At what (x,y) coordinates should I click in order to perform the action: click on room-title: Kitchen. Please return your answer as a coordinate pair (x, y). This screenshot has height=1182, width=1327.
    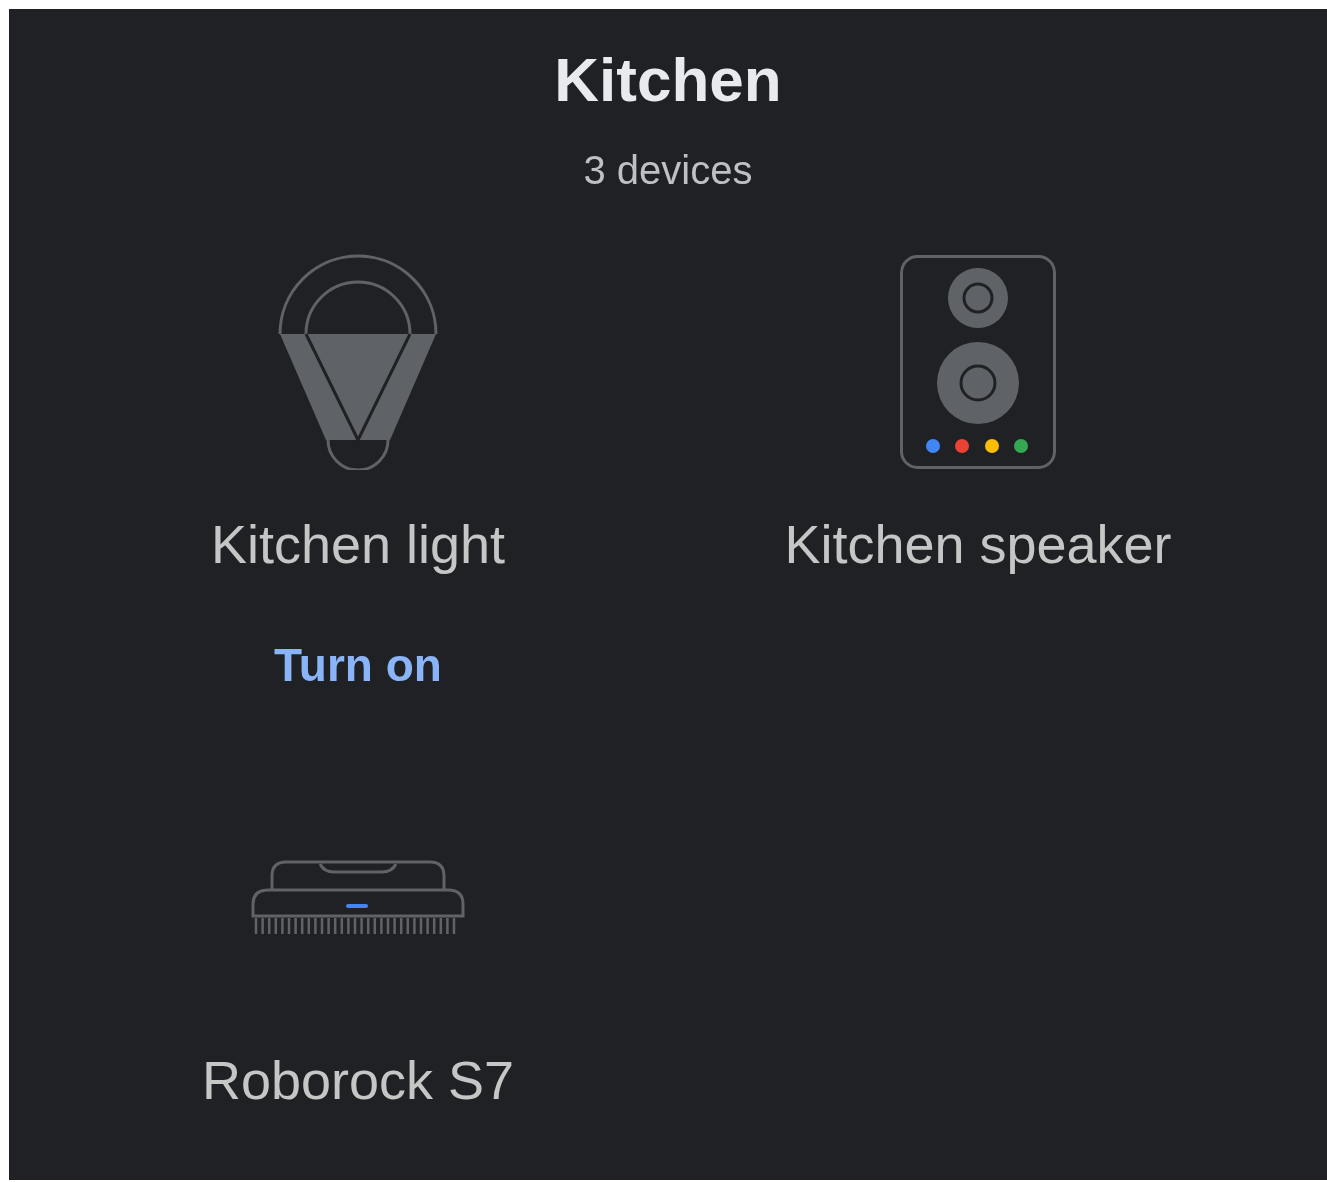
    Looking at the image, I should click on (668, 80).